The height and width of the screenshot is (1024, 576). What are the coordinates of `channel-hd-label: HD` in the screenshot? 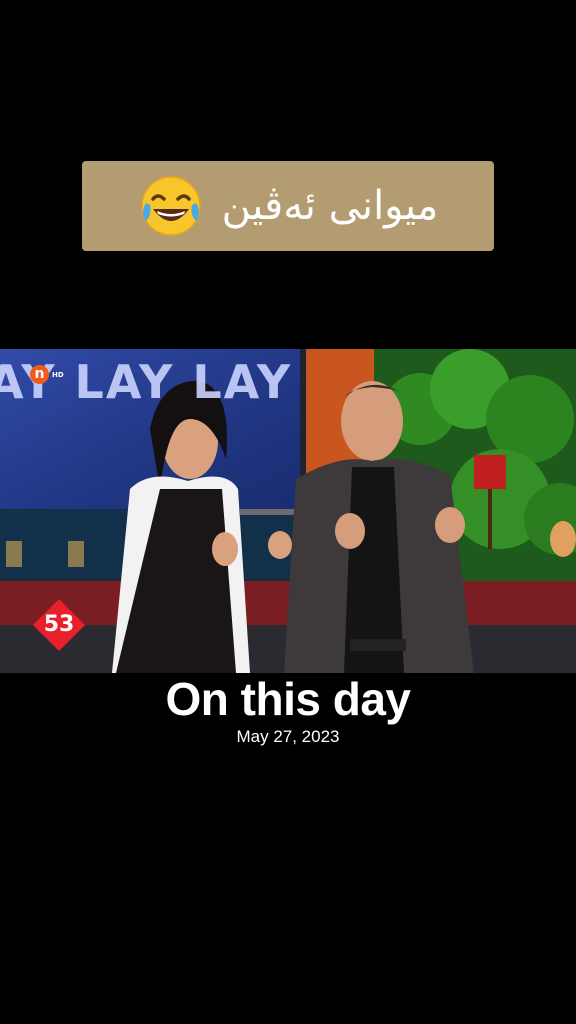 It's located at (58, 374).